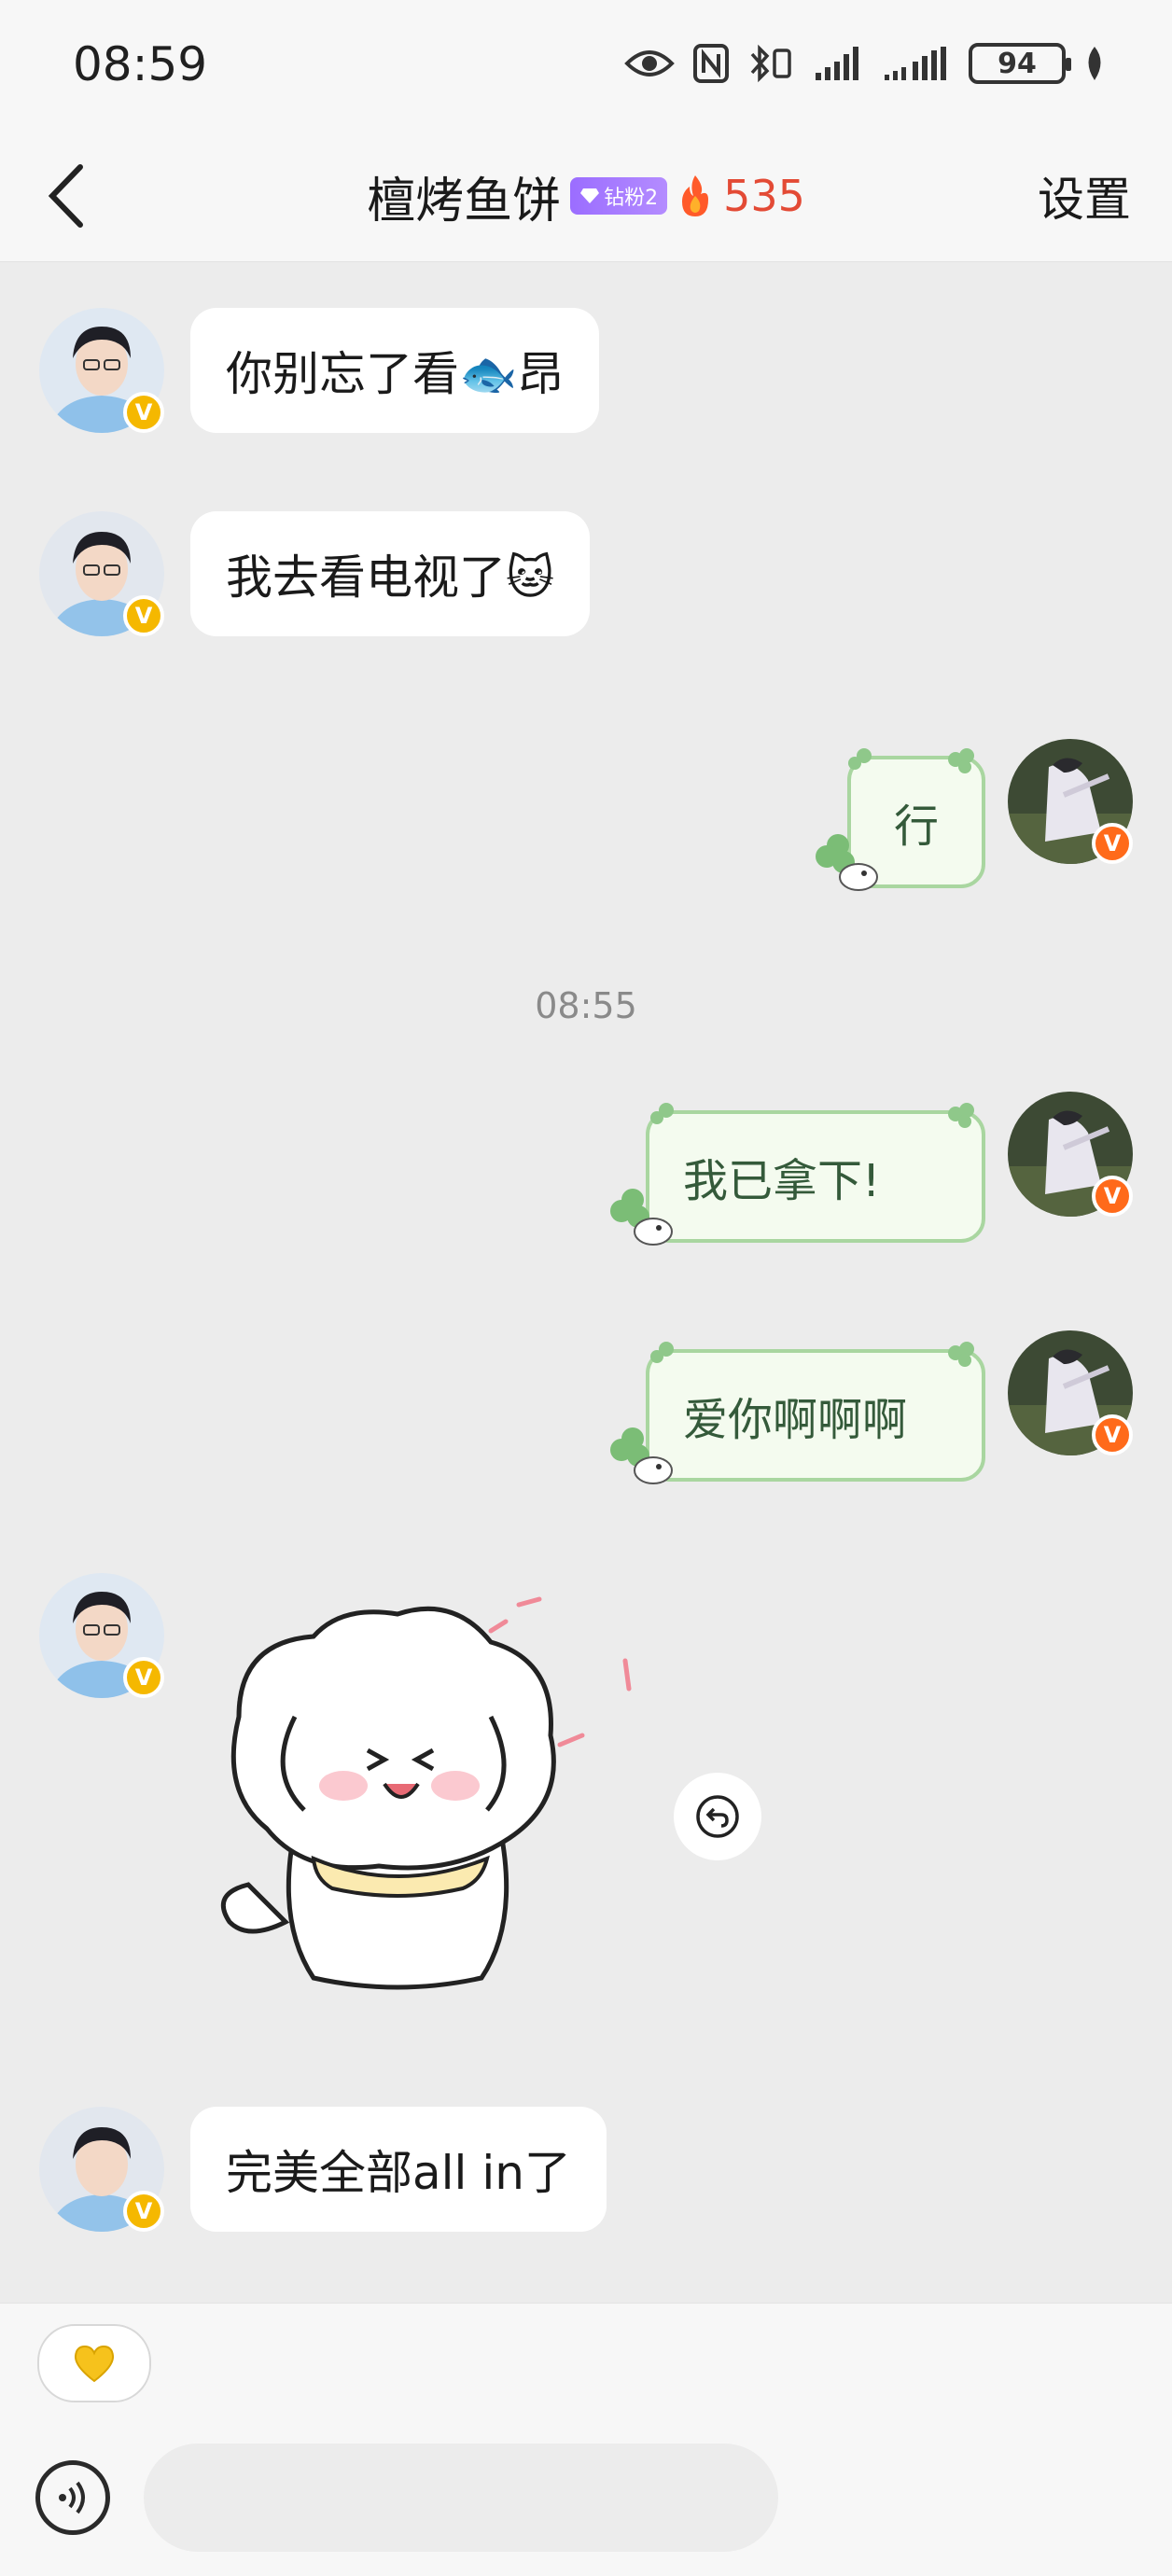 This screenshot has width=1172, height=2576. I want to click on chat-title-group: 檀烤鱼饼 钻粉2 535, so click(586, 196).